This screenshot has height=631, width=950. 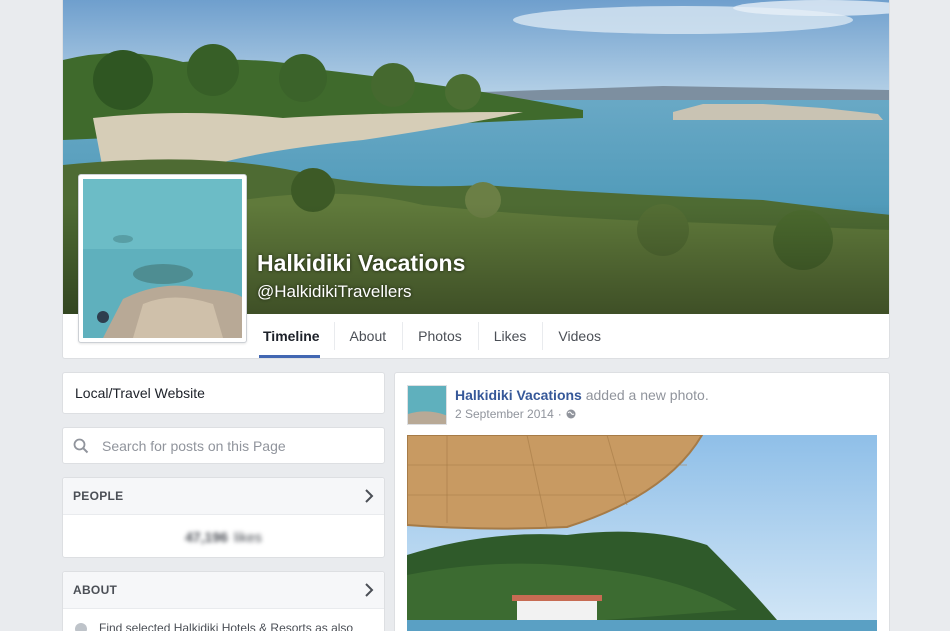 I want to click on page-category: Local/Travel Website, so click(x=223, y=393).